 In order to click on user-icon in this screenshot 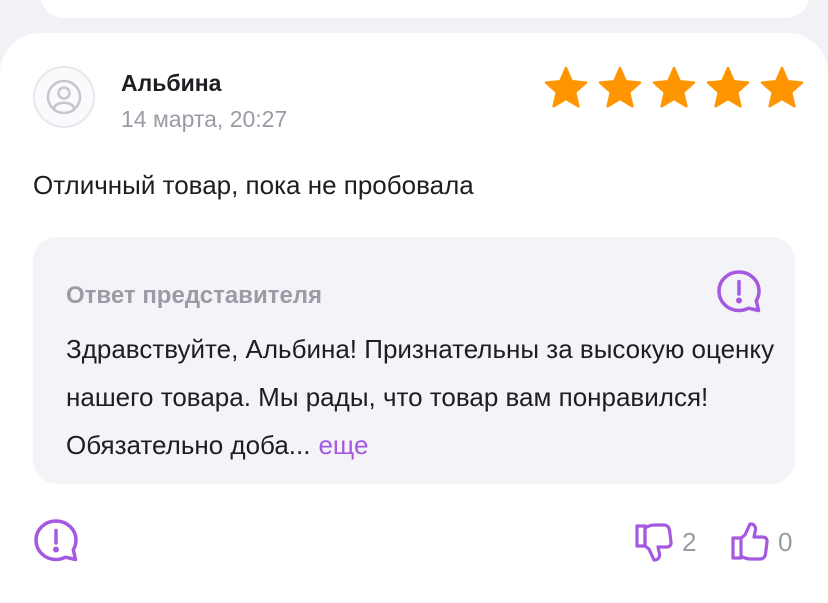, I will do `click(64, 97)`.